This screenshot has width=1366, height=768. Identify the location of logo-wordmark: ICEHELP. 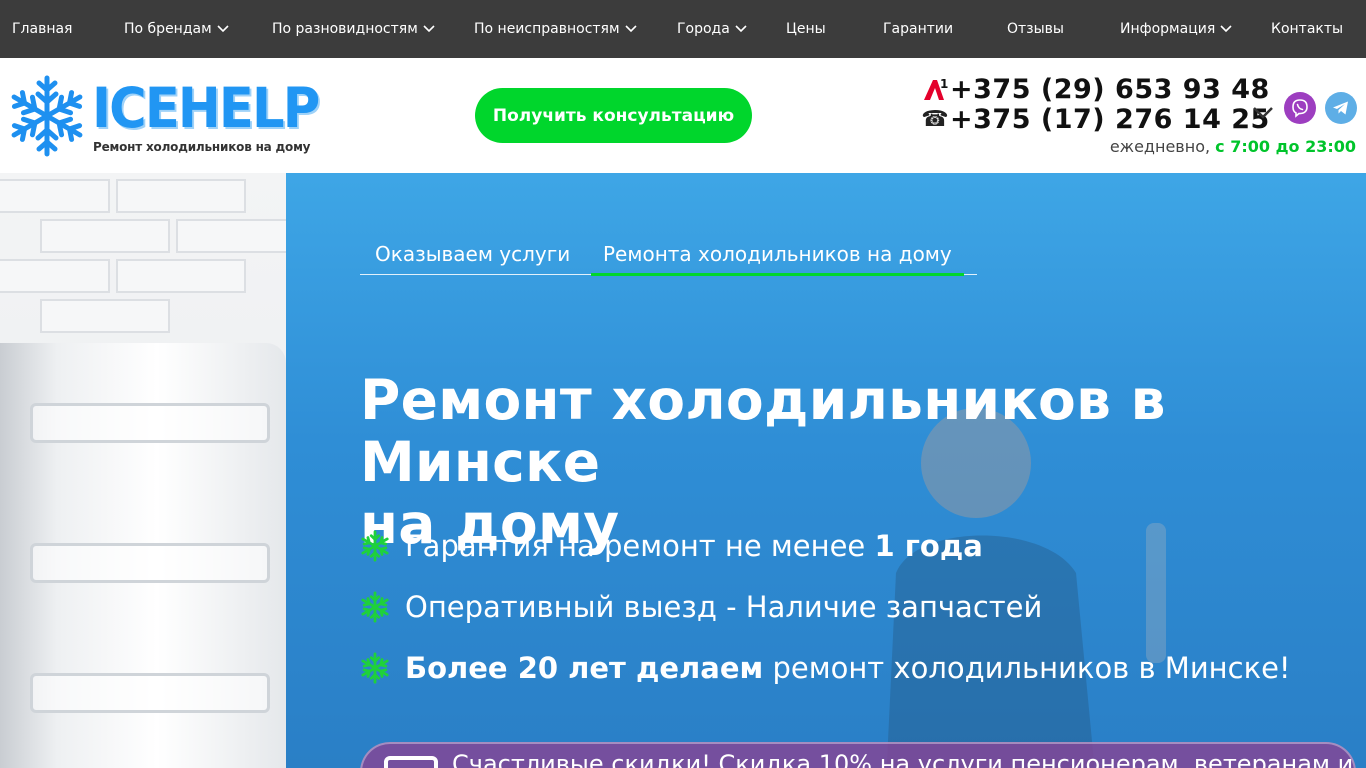
(206, 108).